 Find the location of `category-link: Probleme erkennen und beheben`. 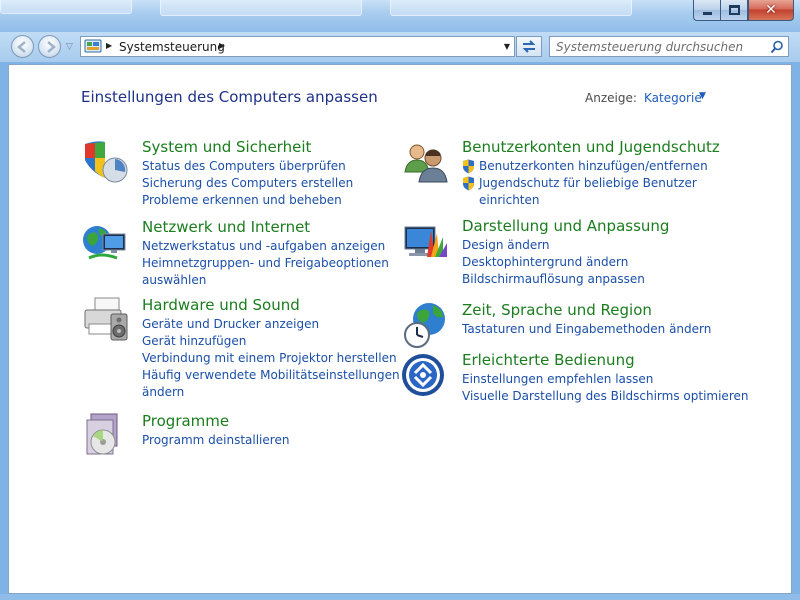

category-link: Probleme erkennen und beheben is located at coordinates (247, 200).